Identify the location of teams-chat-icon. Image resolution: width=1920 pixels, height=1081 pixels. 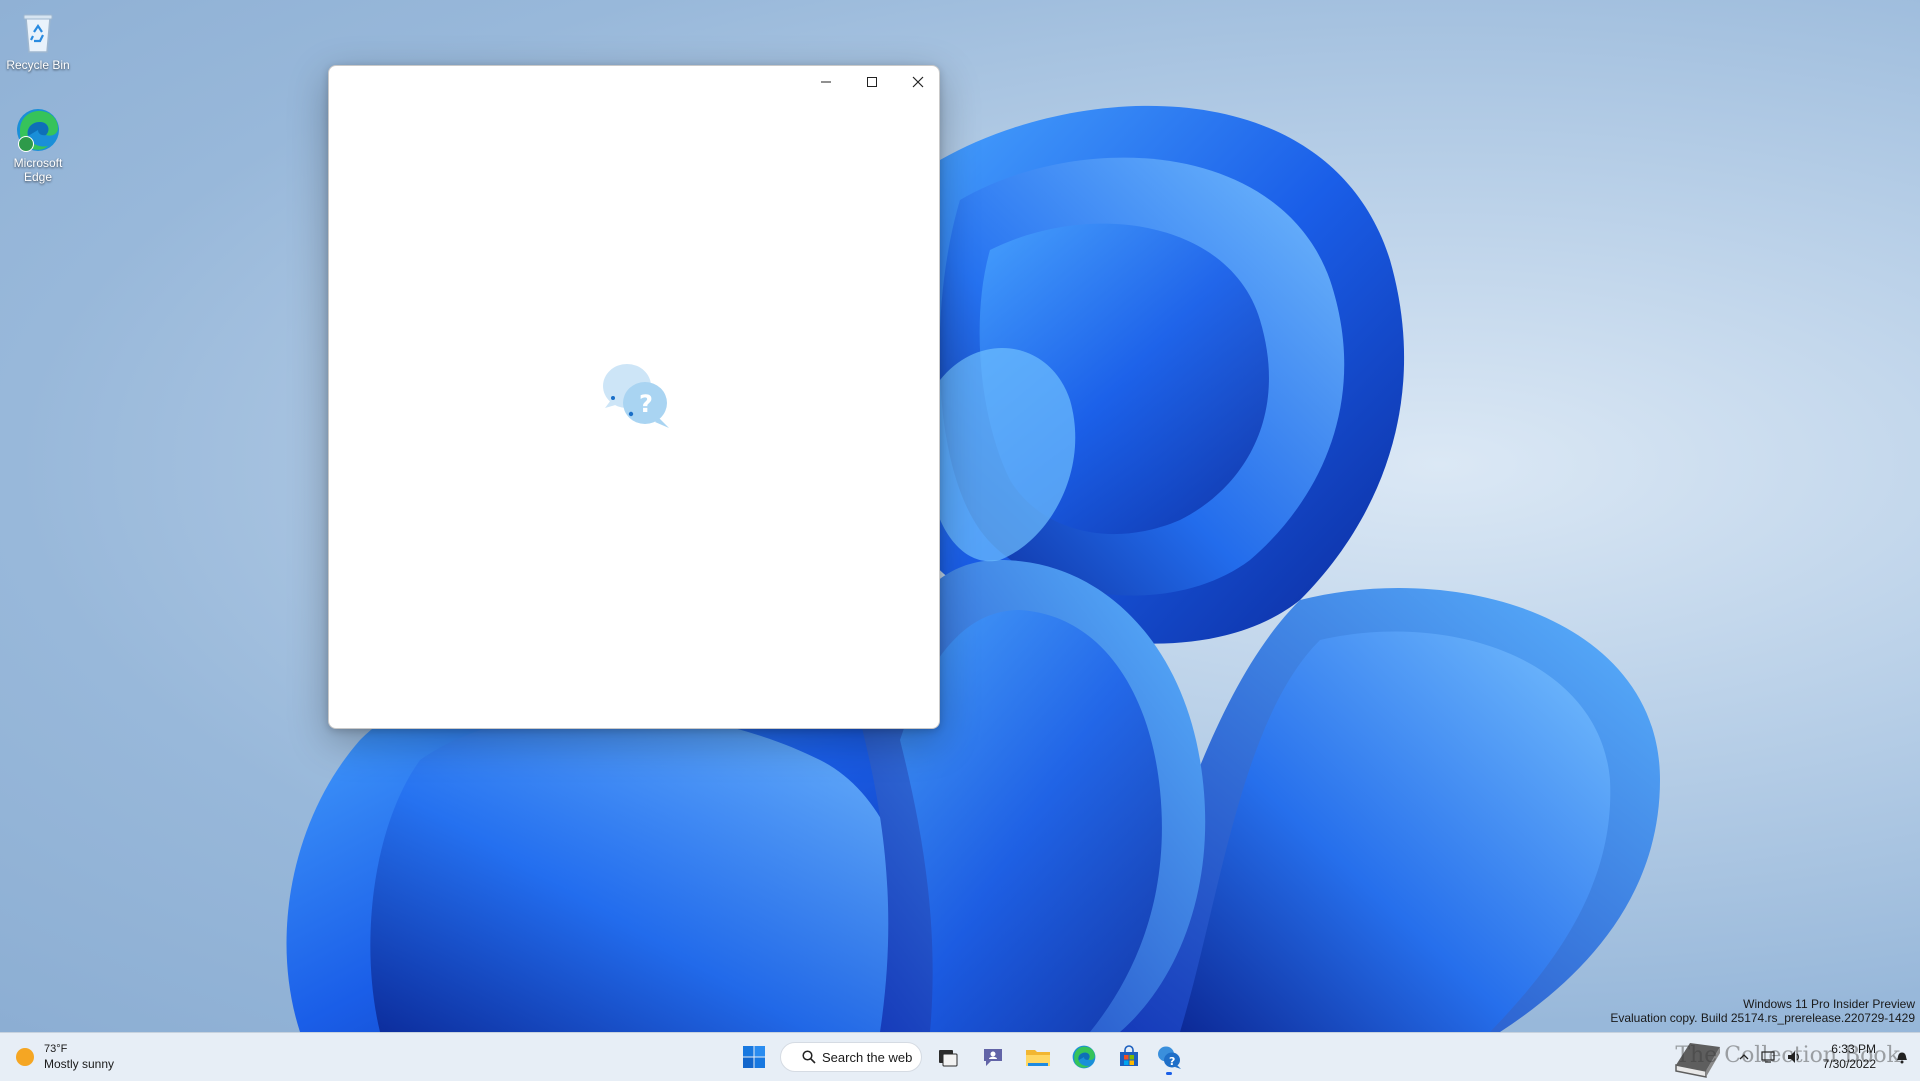
(993, 1057).